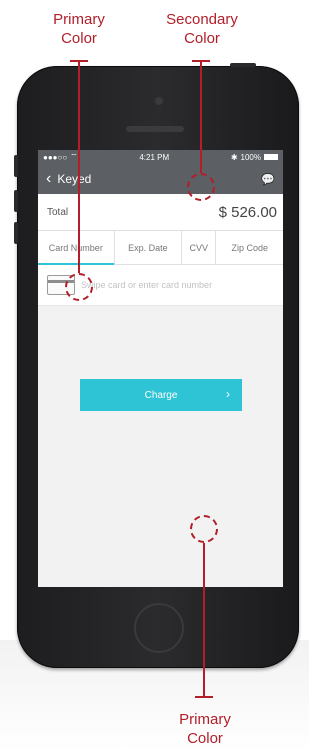 Image resolution: width=320 pixels, height=752 pixels. What do you see at coordinates (155, 129) in the screenshot?
I see `earpiece-speaker` at bounding box center [155, 129].